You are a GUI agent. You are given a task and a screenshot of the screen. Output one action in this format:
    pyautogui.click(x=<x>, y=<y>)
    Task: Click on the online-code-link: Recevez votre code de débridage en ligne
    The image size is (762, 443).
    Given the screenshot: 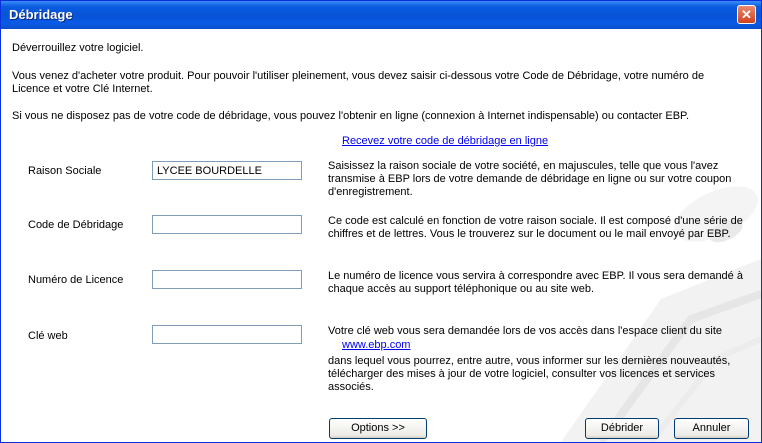 What is the action you would take?
    pyautogui.click(x=445, y=141)
    